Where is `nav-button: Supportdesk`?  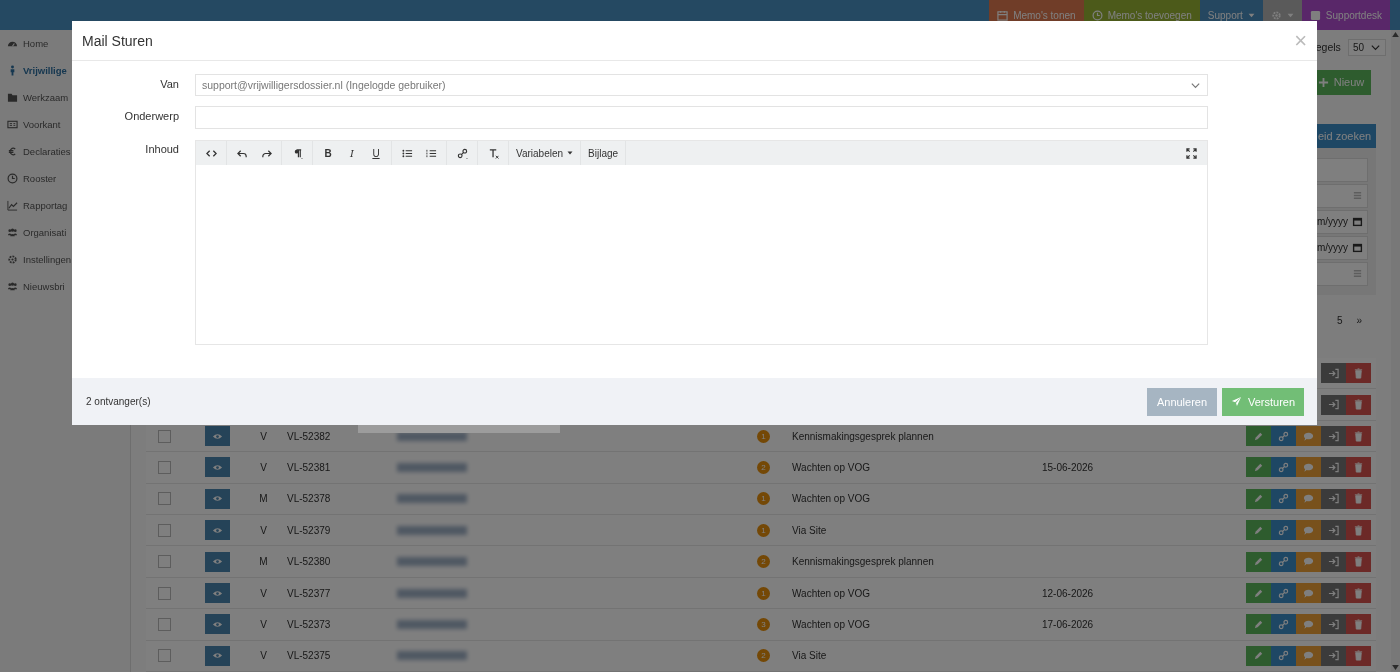
nav-button: Supportdesk is located at coordinates (1345, 15).